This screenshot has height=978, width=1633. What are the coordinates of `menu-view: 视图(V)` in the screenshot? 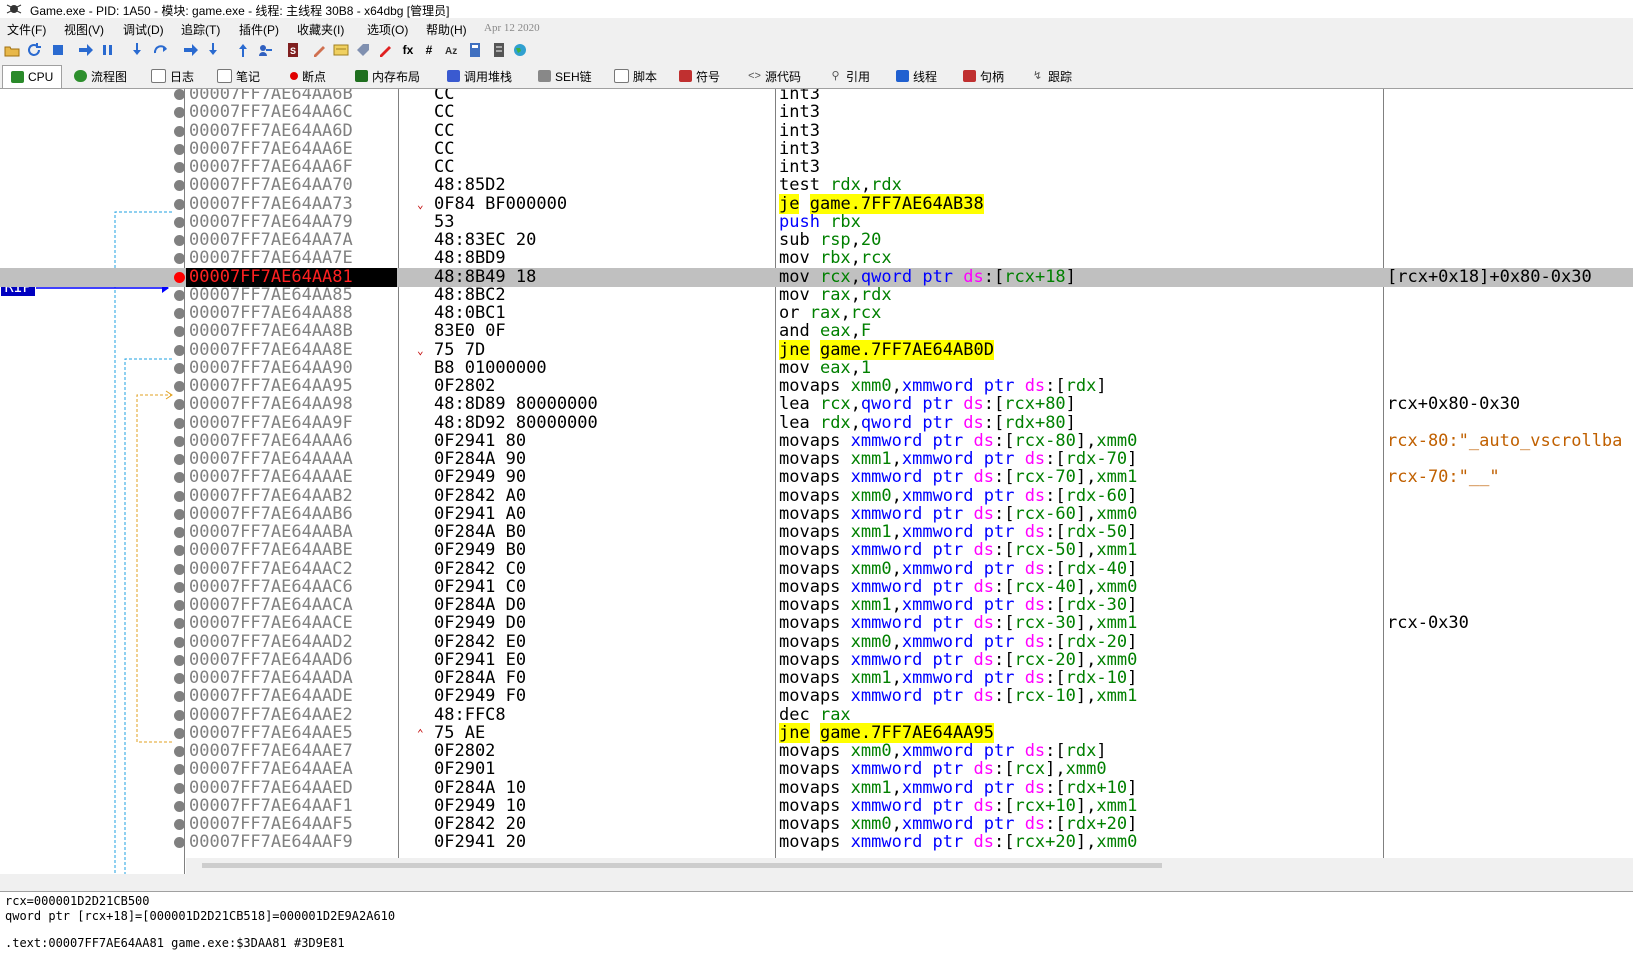 It's located at (84, 29).